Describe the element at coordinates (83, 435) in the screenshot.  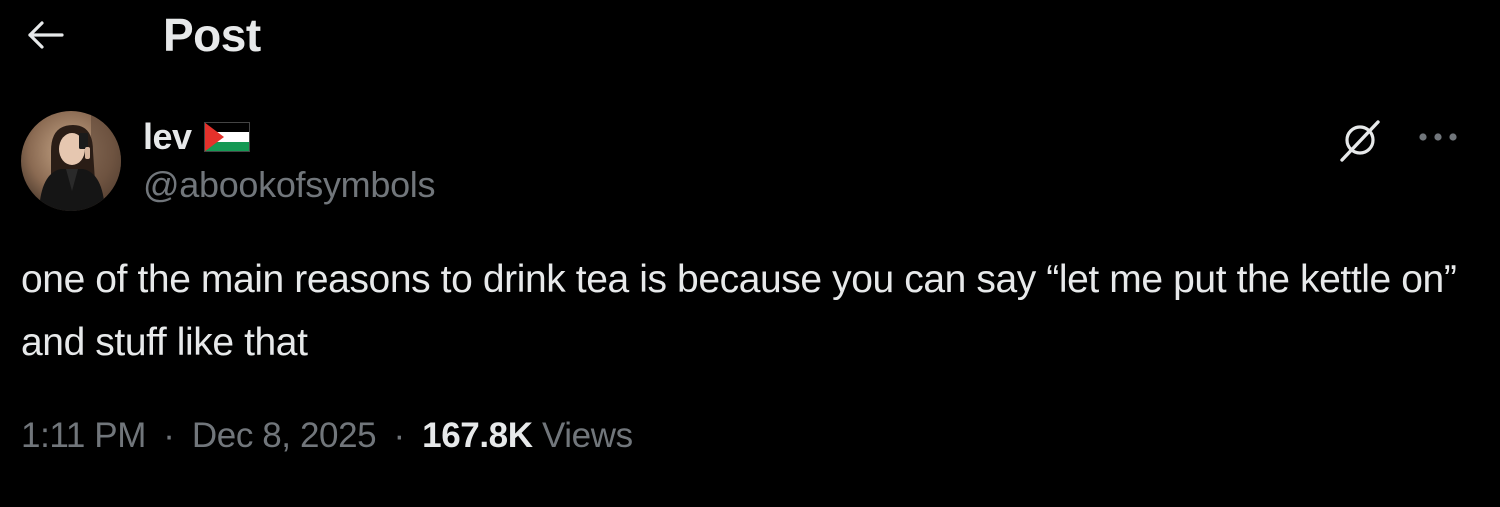
I see `post-time: 1:11 PM` at that location.